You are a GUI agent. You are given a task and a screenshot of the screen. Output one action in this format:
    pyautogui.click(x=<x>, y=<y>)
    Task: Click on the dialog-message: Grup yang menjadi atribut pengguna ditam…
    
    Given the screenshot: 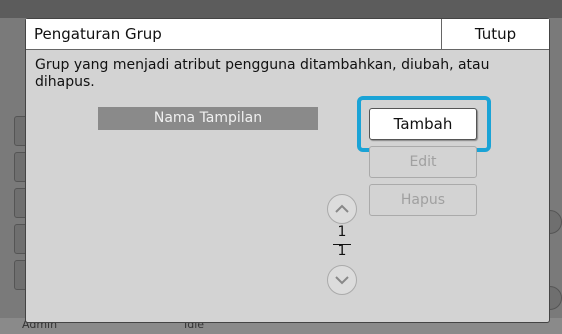 What is the action you would take?
    pyautogui.click(x=262, y=73)
    